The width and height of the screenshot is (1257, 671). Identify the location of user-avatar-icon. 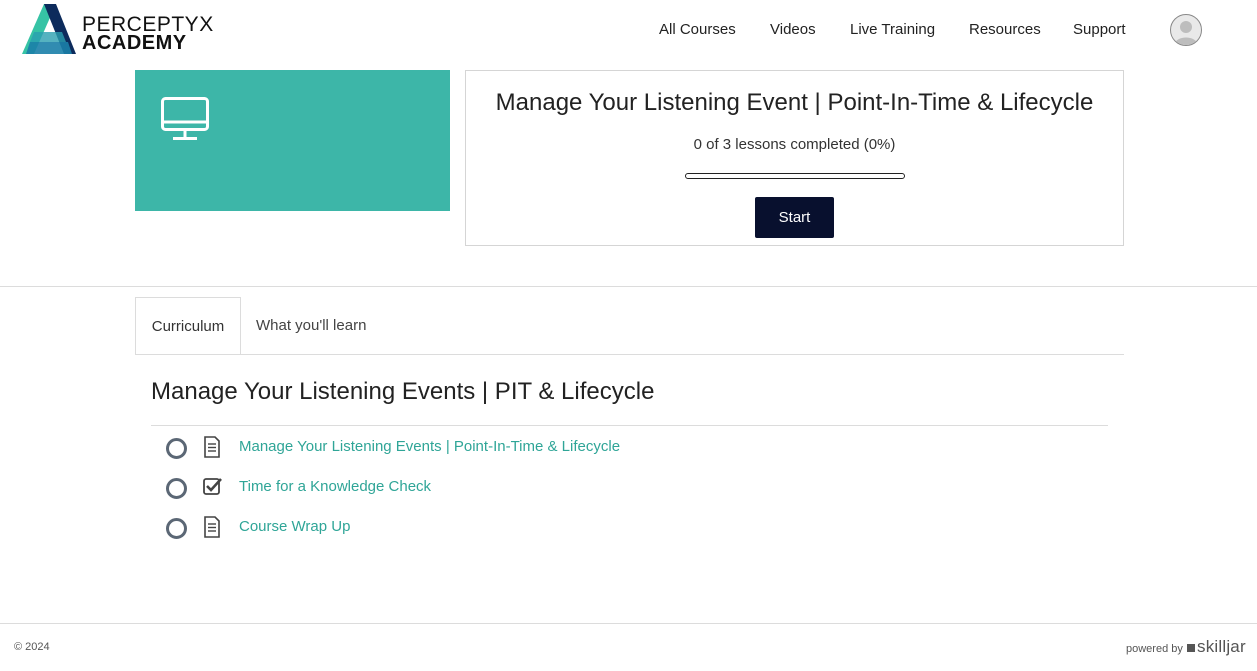
(1186, 30).